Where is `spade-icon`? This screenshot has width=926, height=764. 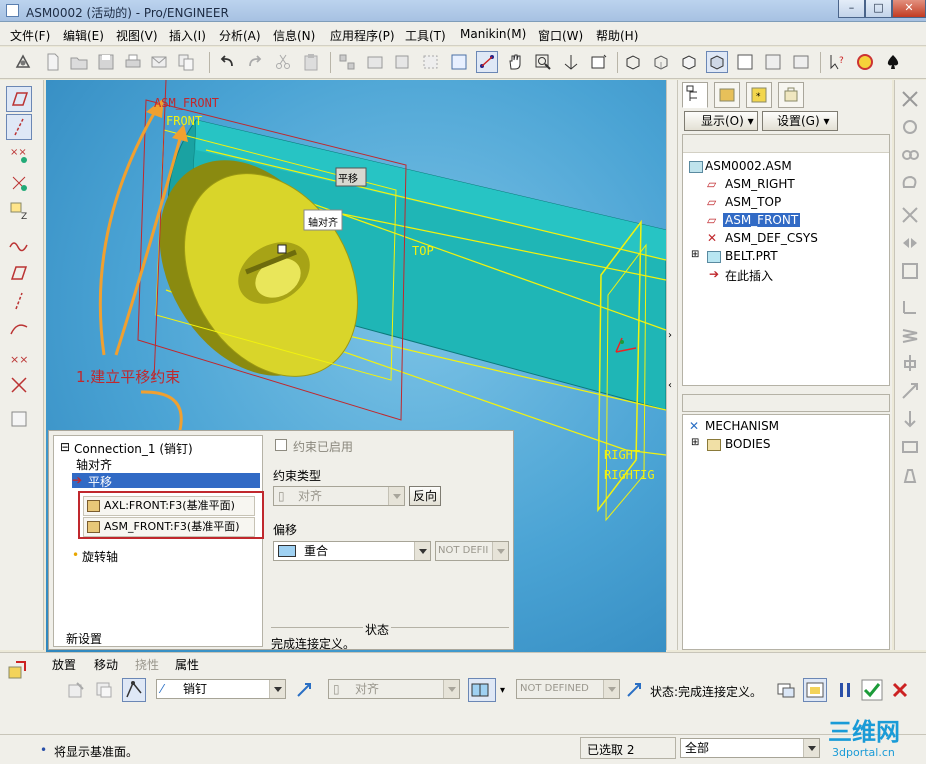 spade-icon is located at coordinates (893, 62).